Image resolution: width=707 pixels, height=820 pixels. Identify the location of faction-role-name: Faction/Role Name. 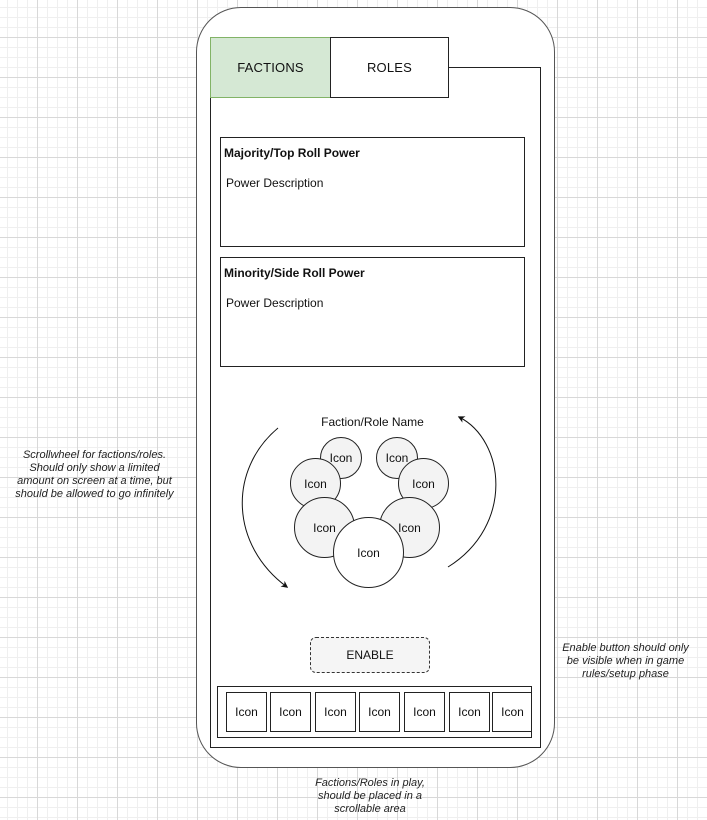
(372, 422).